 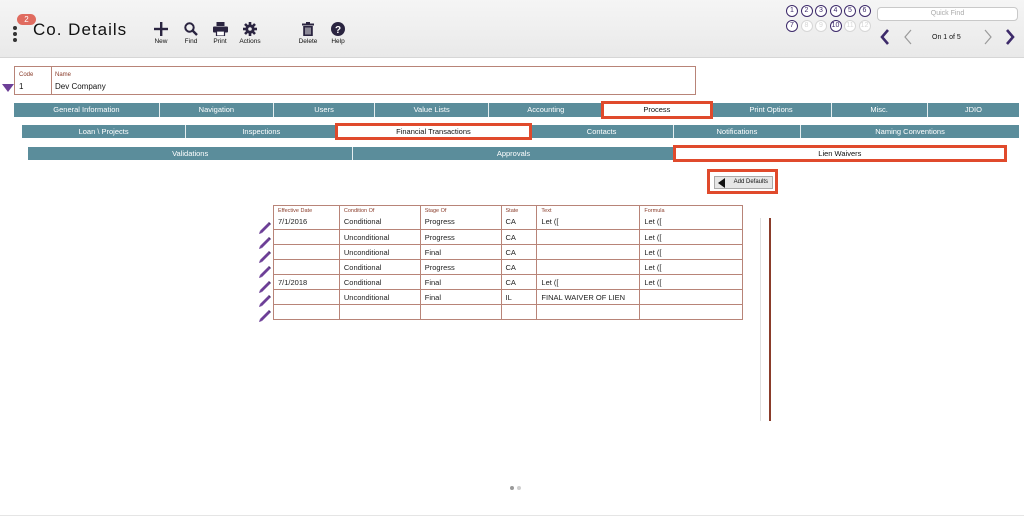 I want to click on add-defaults-button: Add Defaults, so click(x=743, y=182).